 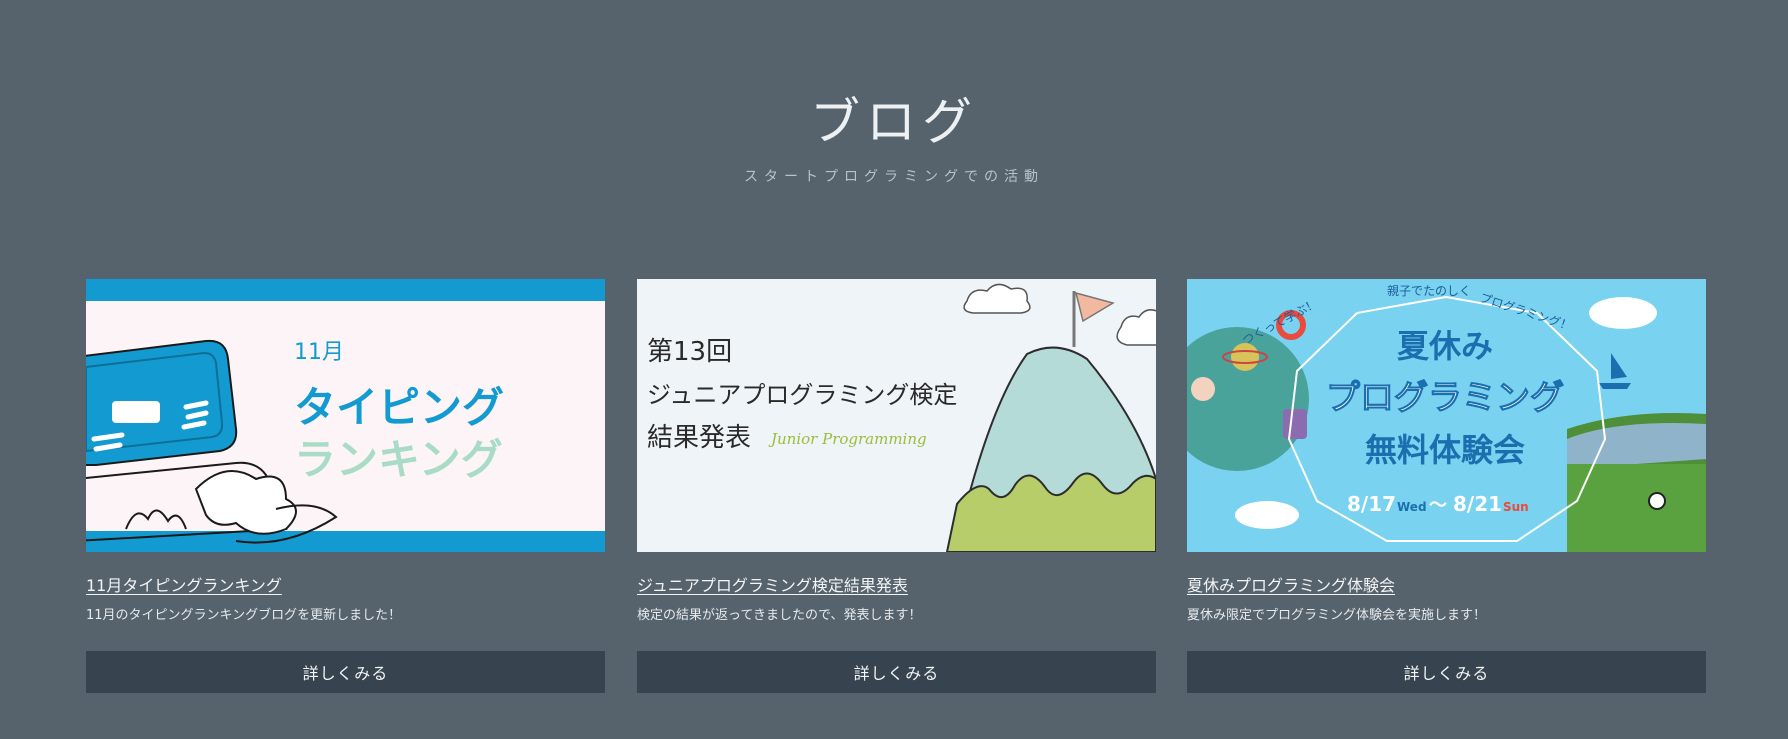 I want to click on image-text-script: Junior Programming, so click(x=847, y=439).